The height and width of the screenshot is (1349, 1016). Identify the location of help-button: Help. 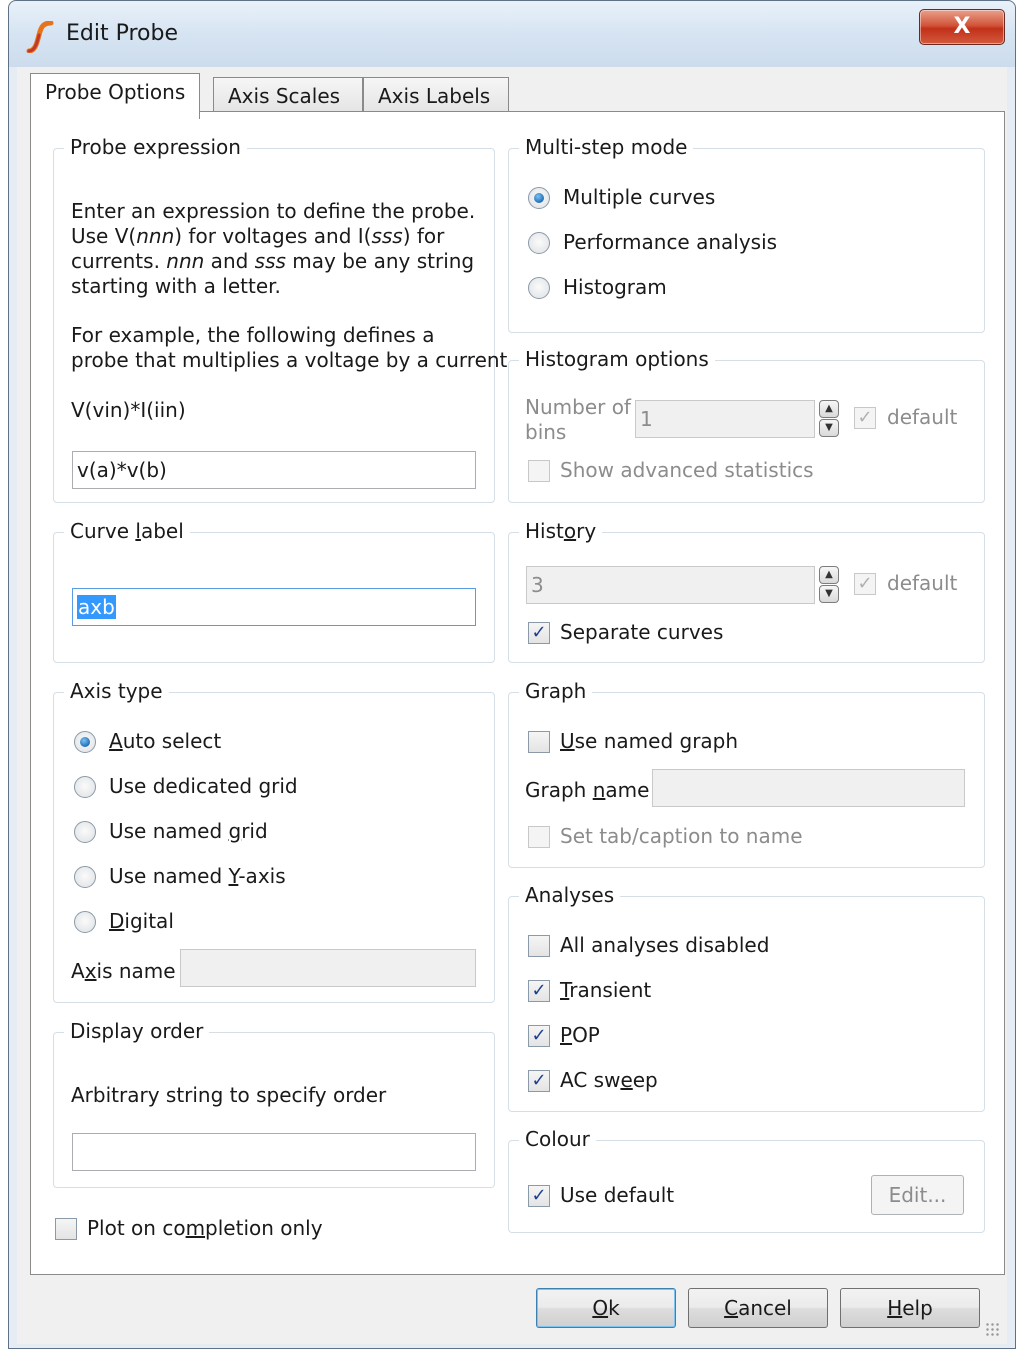
(910, 1308).